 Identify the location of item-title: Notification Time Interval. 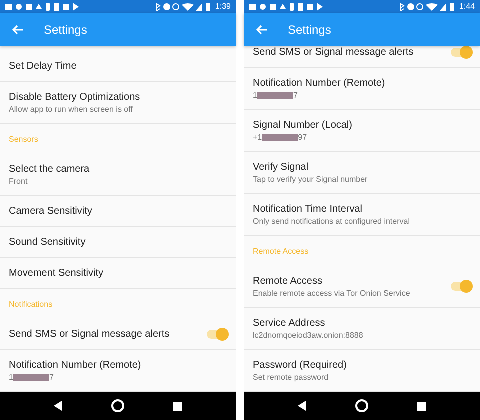
(308, 209).